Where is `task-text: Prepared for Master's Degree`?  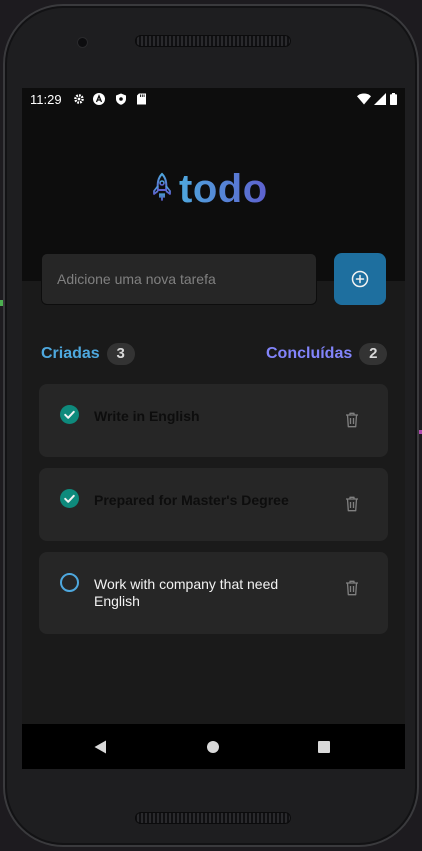
task-text: Prepared for Master's Degree is located at coordinates (191, 500).